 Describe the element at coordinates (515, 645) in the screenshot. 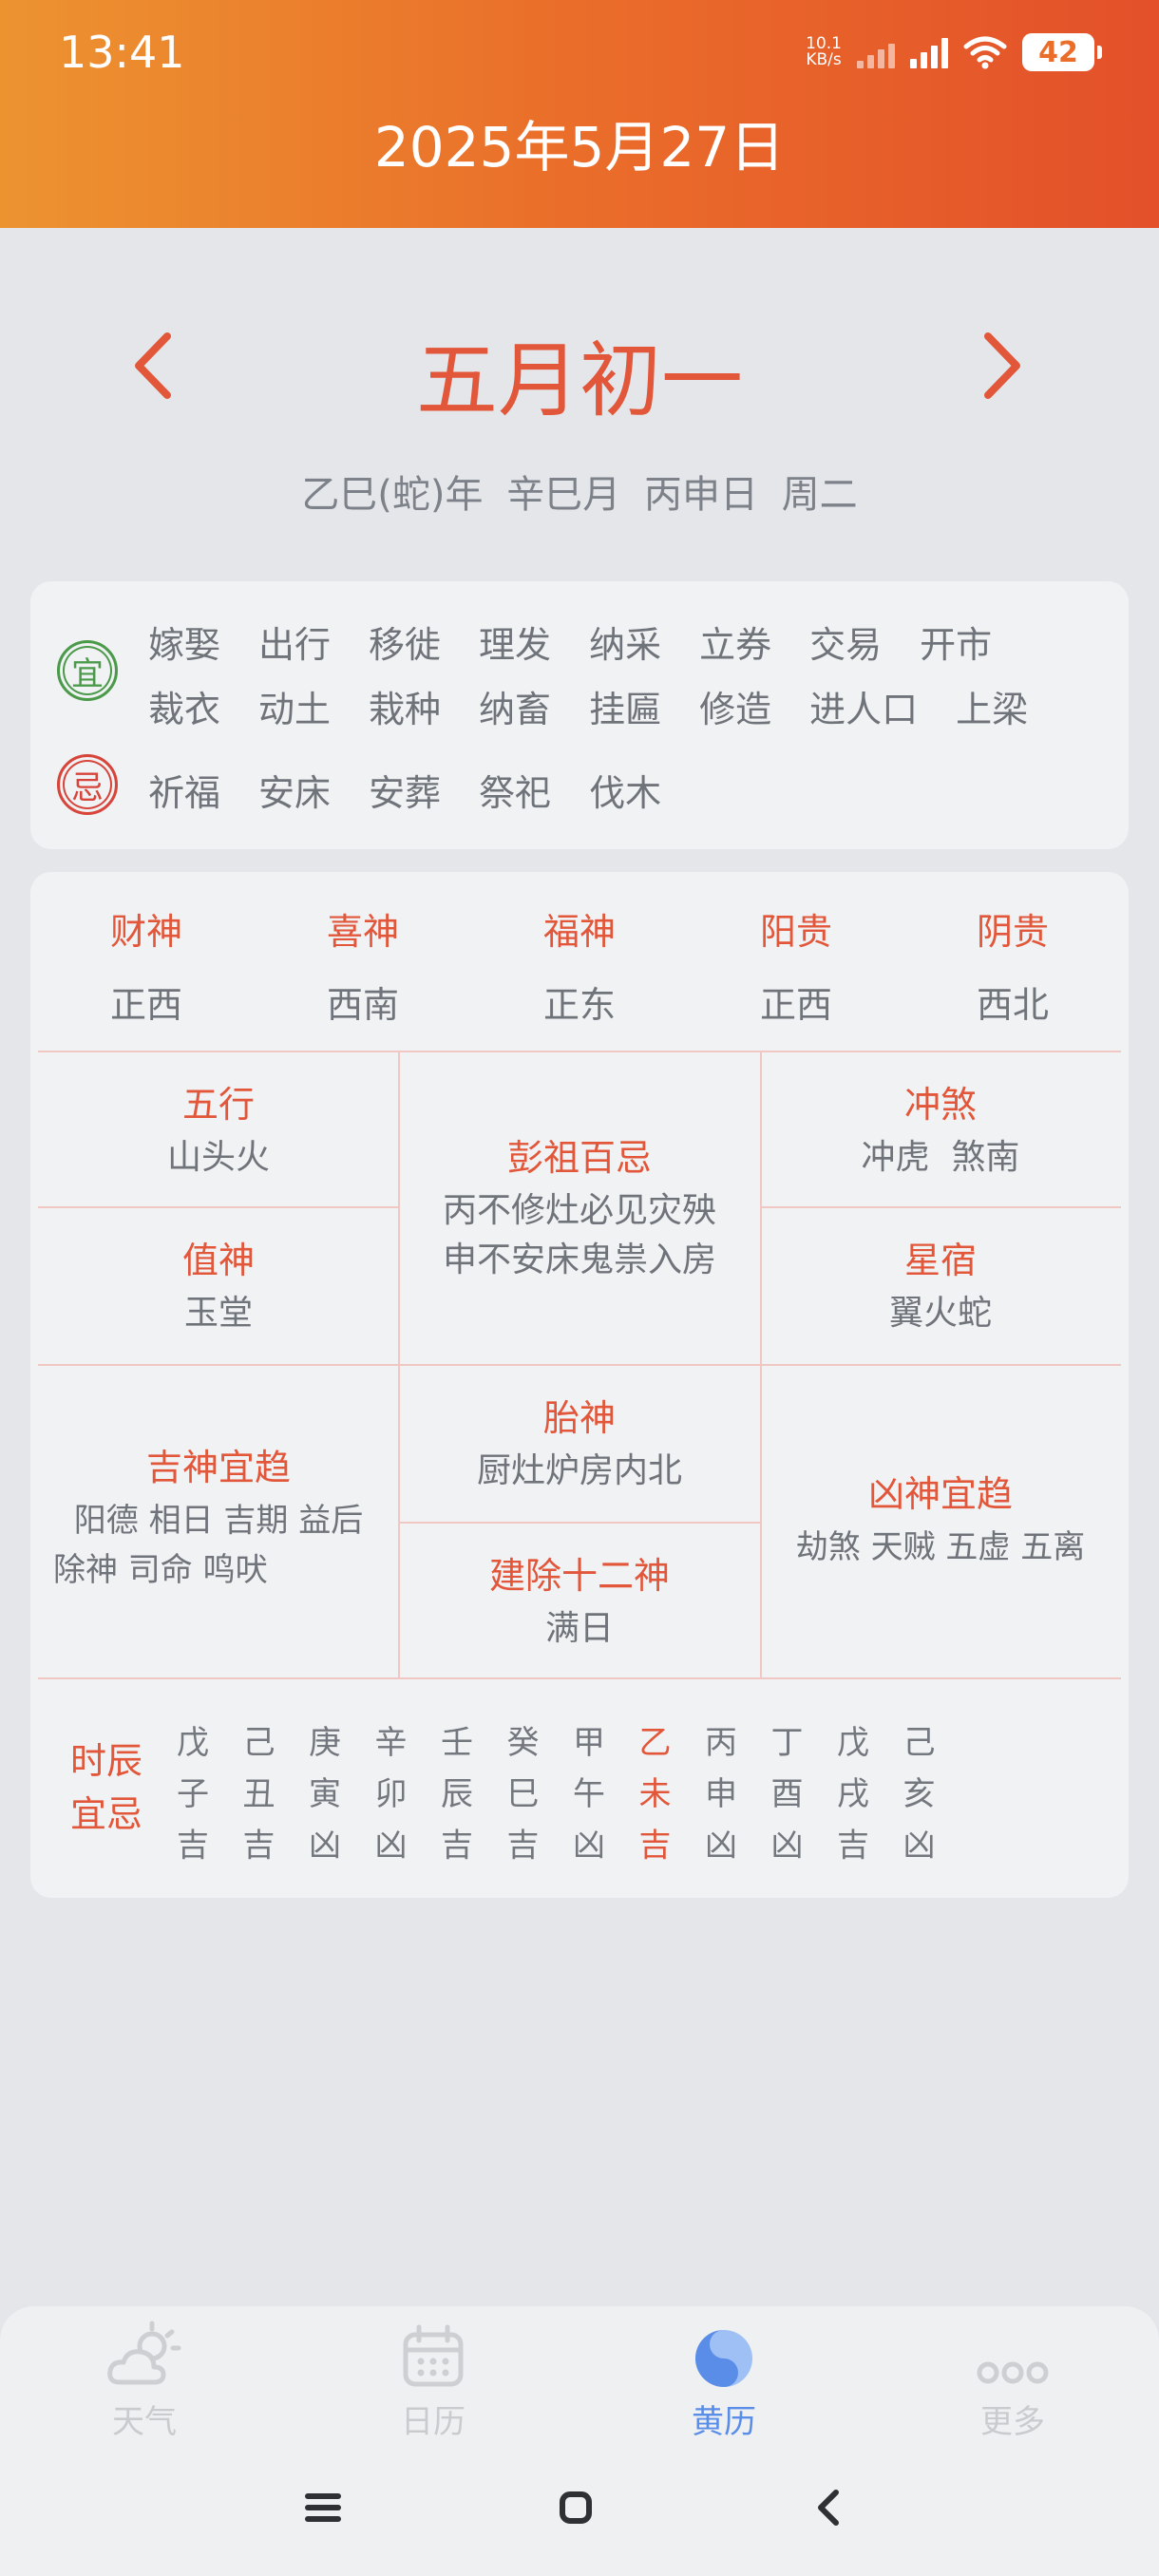

I see `yi-item: 理发` at that location.